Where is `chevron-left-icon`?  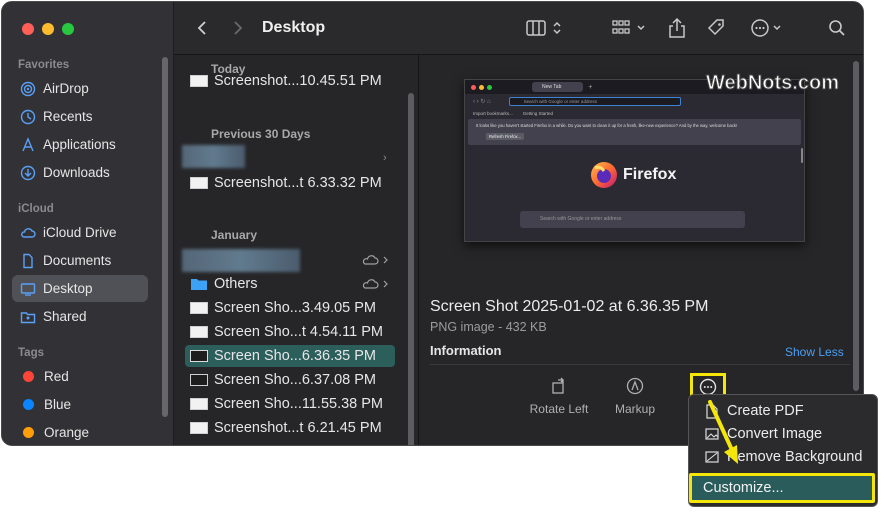
chevron-left-icon is located at coordinates (201, 28).